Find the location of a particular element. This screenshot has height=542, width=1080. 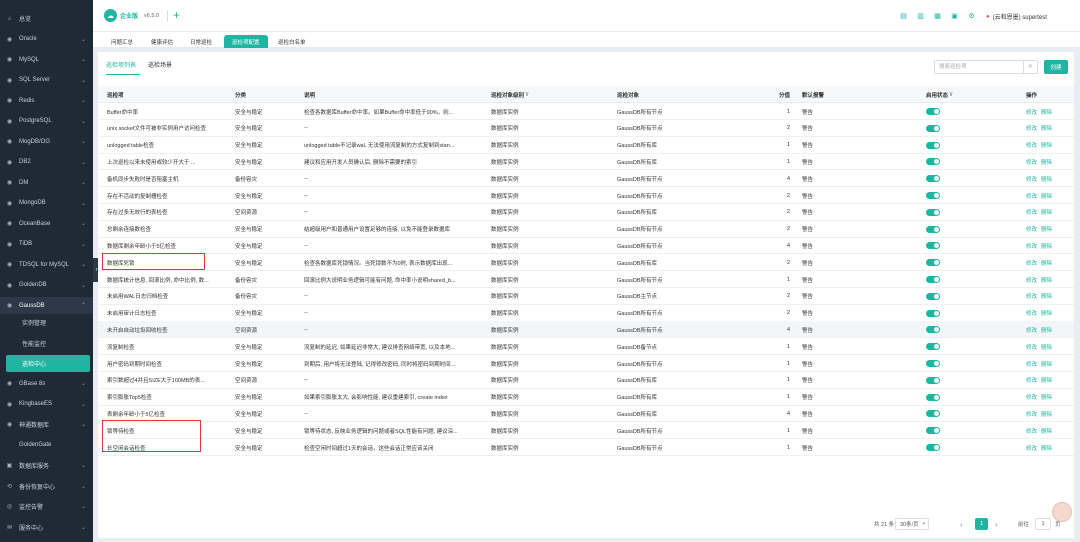

sidebar-item: ▣ 数据库服务 ⌄ is located at coordinates (46, 465).